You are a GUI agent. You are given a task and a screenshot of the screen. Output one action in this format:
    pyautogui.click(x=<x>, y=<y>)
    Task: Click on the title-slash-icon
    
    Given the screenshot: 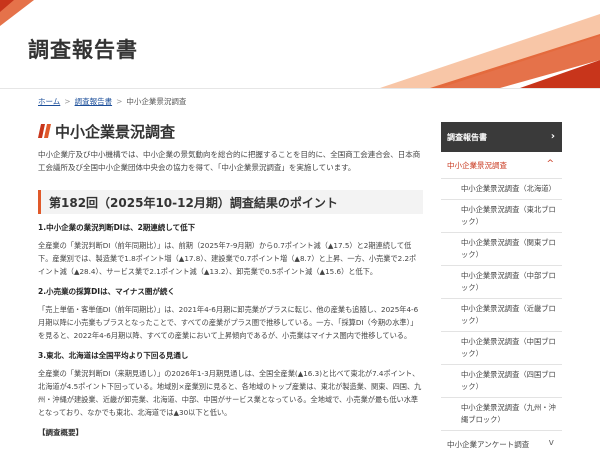 What is the action you would take?
    pyautogui.click(x=44, y=131)
    